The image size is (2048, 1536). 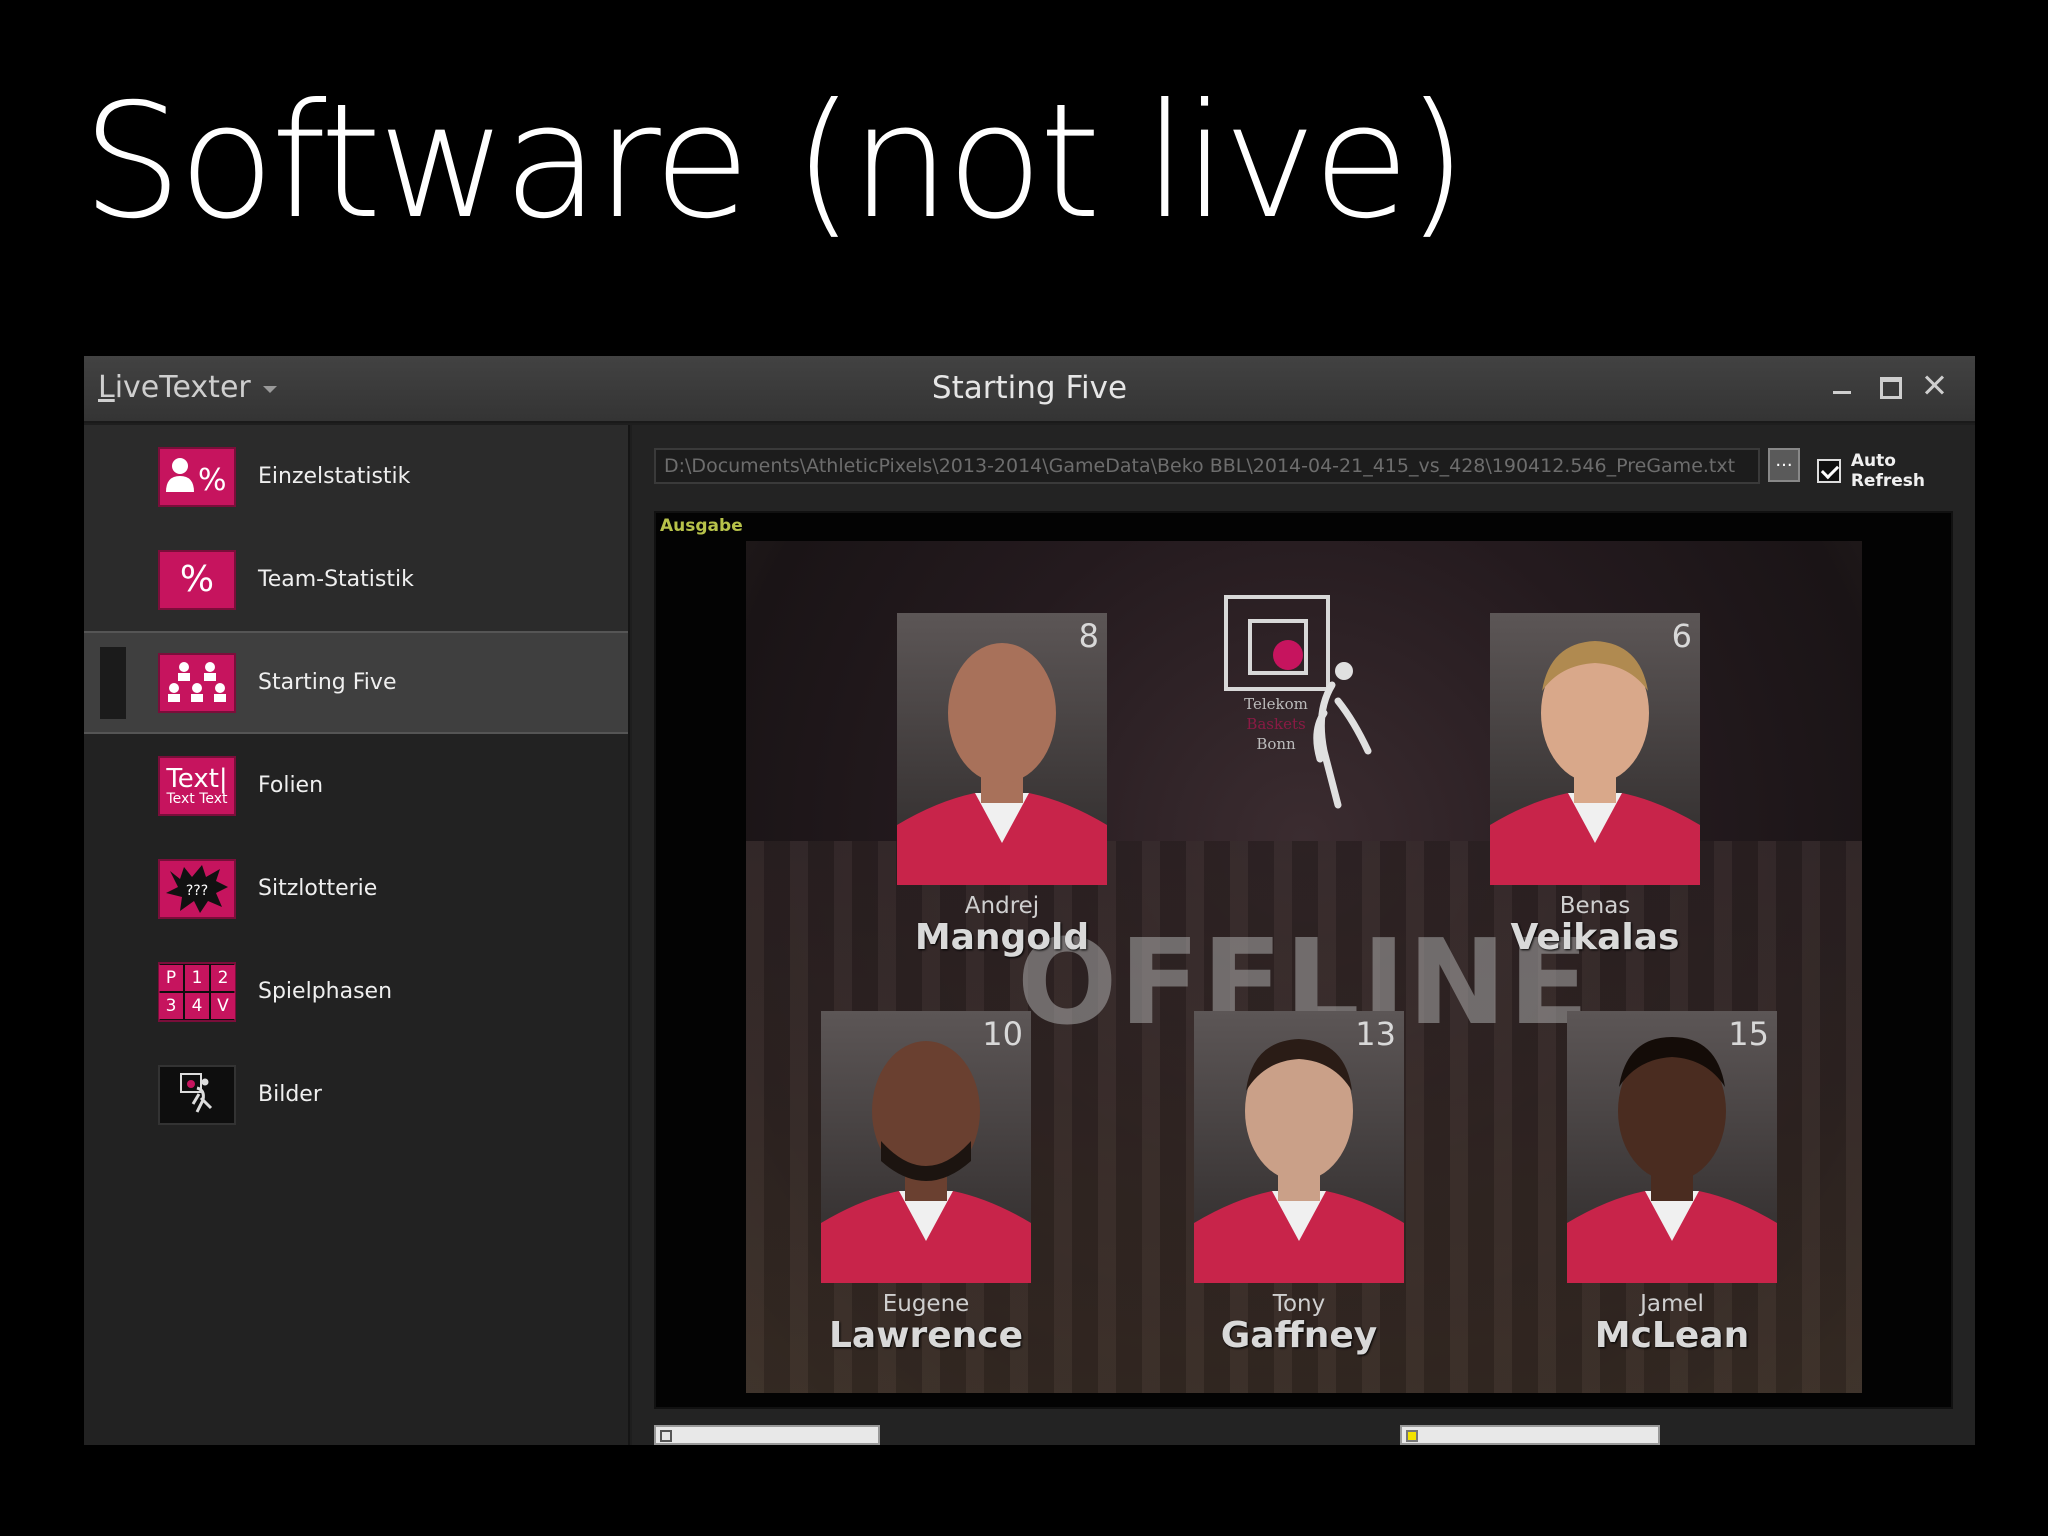 I want to click on slide-title: Software (not live), so click(x=774, y=162).